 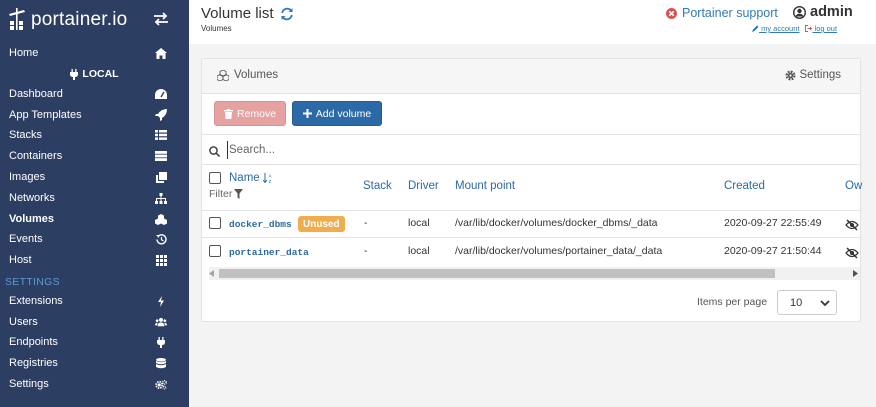 I want to click on brand: portainer.io, so click(x=94, y=20).